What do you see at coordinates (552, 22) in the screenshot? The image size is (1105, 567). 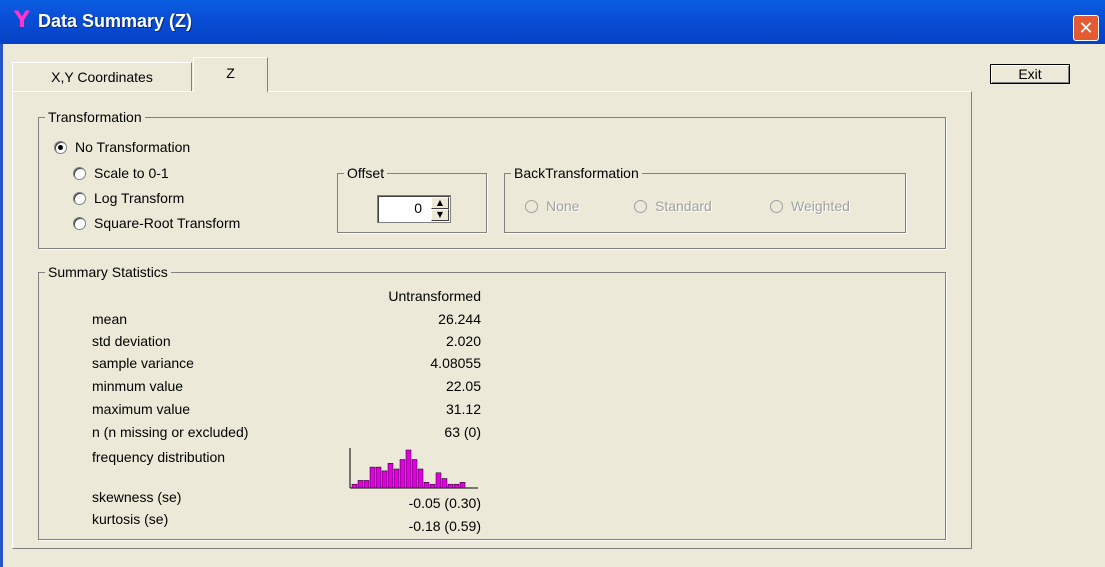 I see `title-bar: Y Data Summary (Z) ✕` at bounding box center [552, 22].